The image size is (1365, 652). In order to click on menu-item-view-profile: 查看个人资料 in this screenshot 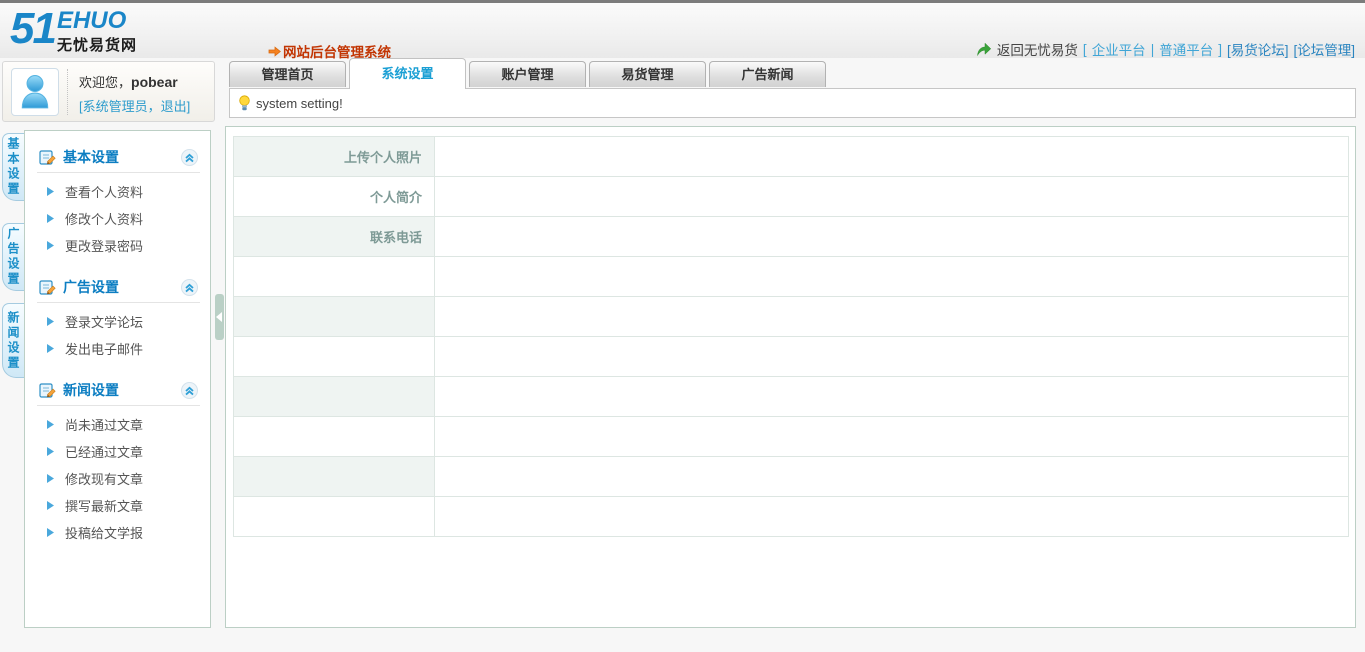, I will do `click(118, 191)`.